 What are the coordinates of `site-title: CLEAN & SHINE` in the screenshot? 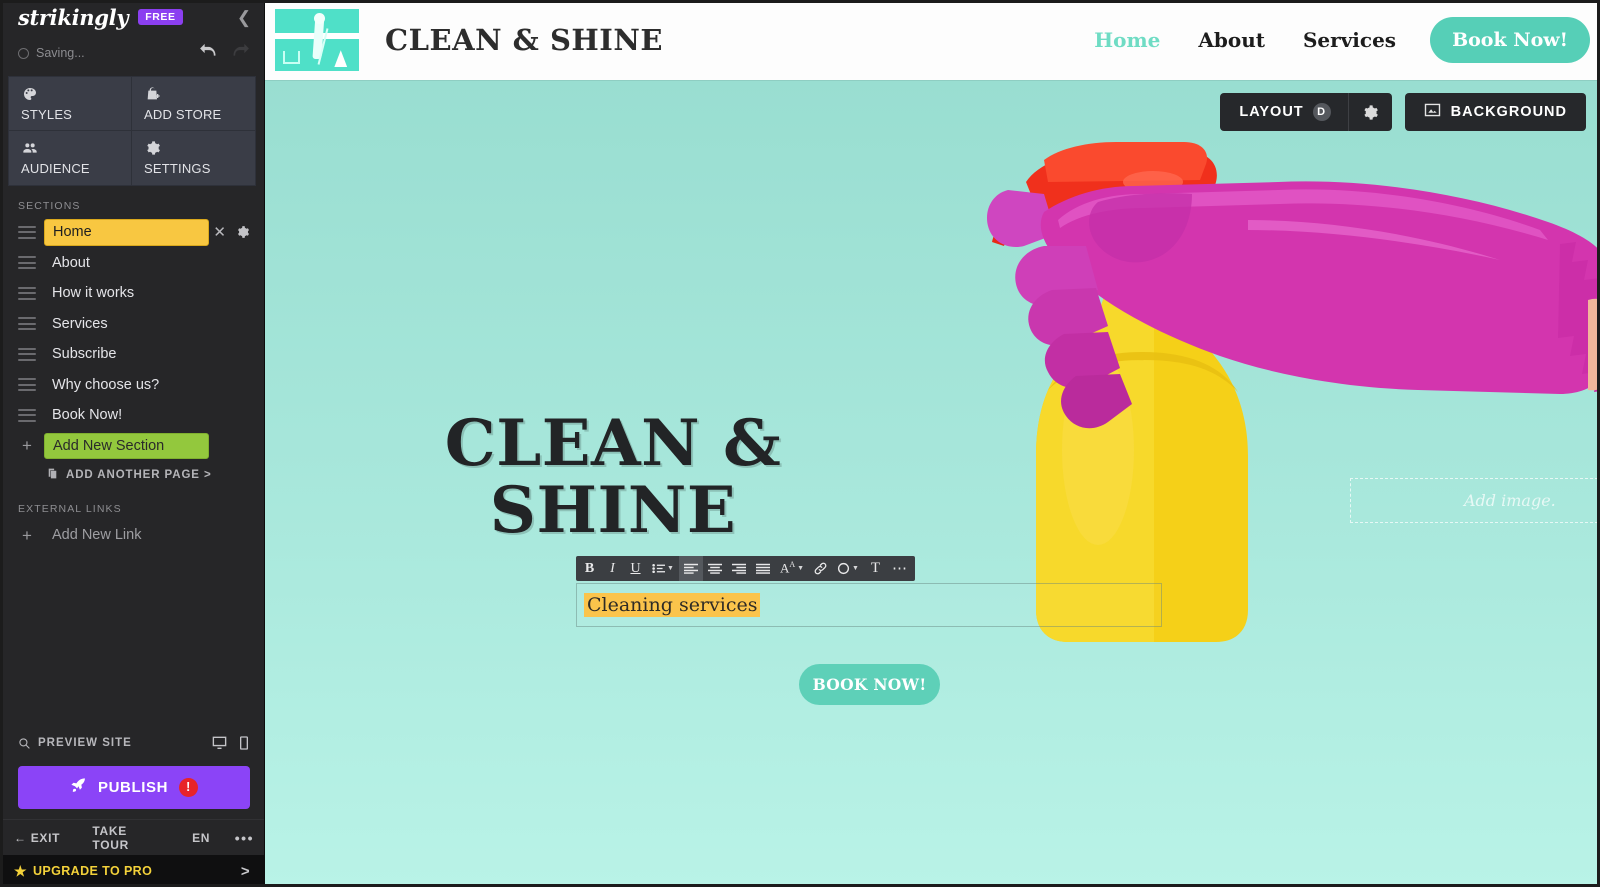 It's located at (524, 40).